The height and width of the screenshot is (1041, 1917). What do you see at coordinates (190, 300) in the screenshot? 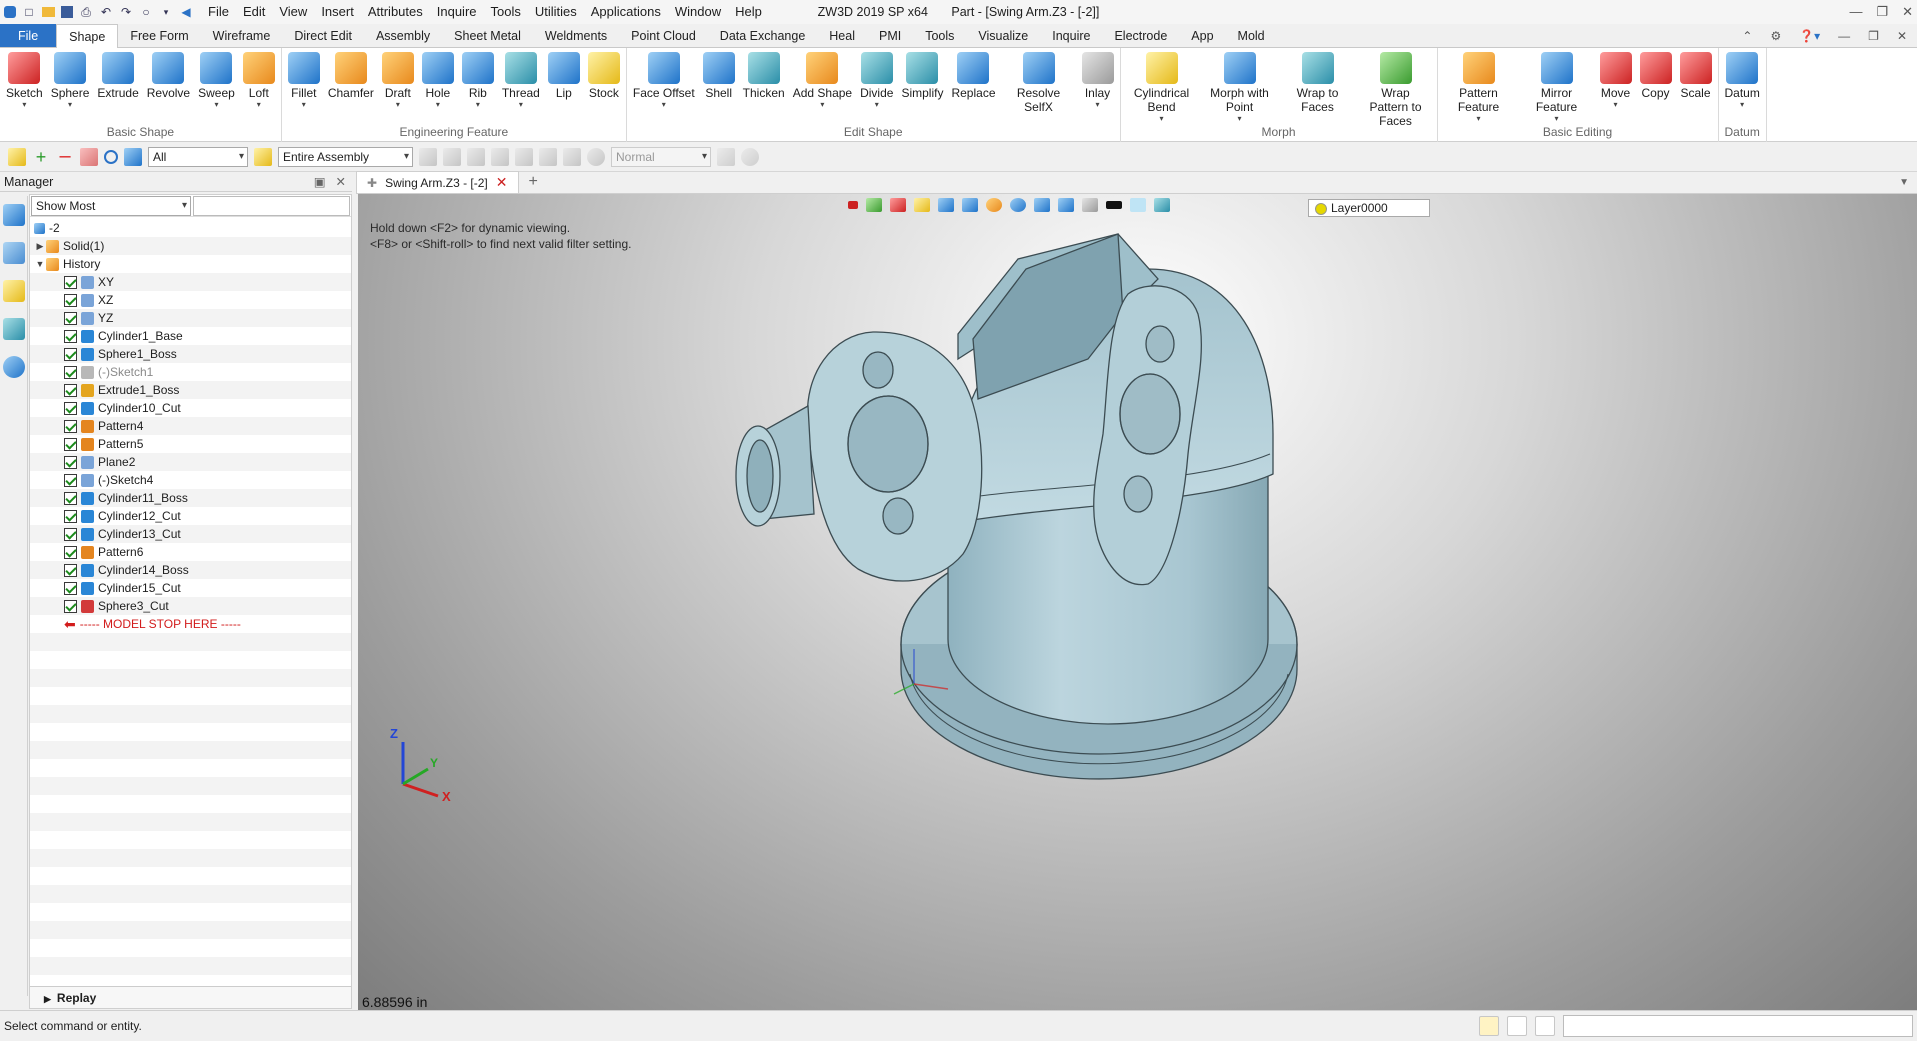
I see `history-item: XZ` at bounding box center [190, 300].